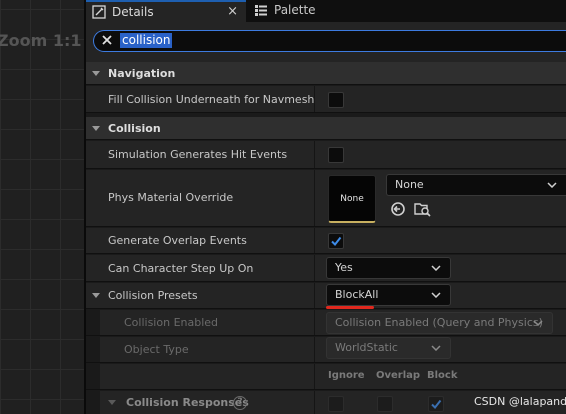 This screenshot has height=414, width=566. Describe the element at coordinates (133, 12) in the screenshot. I see `tab-details-label: Details` at that location.